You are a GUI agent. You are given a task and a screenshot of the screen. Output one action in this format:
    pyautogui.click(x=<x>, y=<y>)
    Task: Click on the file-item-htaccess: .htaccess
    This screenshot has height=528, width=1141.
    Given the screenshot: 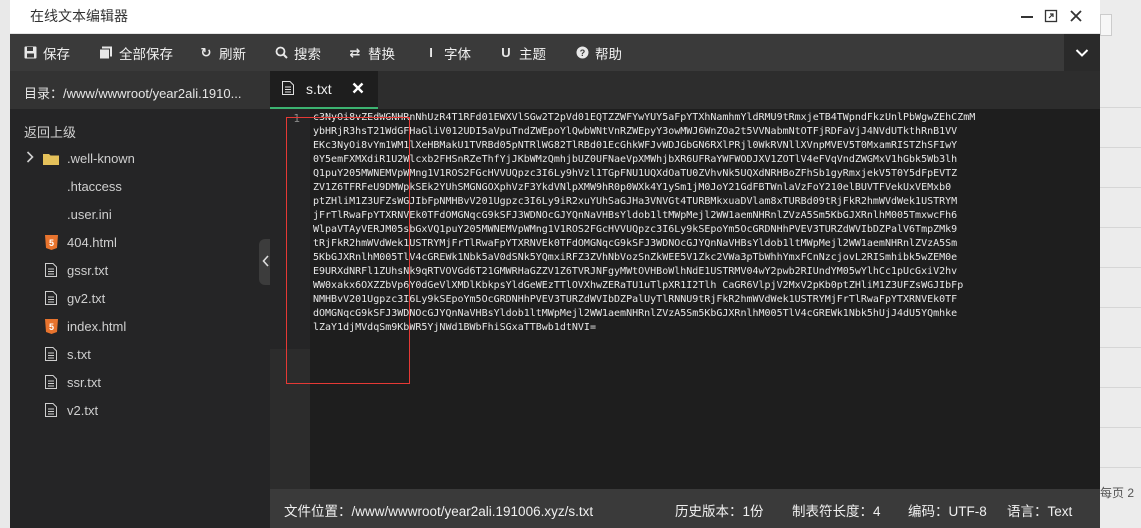 What is the action you would take?
    pyautogui.click(x=140, y=186)
    